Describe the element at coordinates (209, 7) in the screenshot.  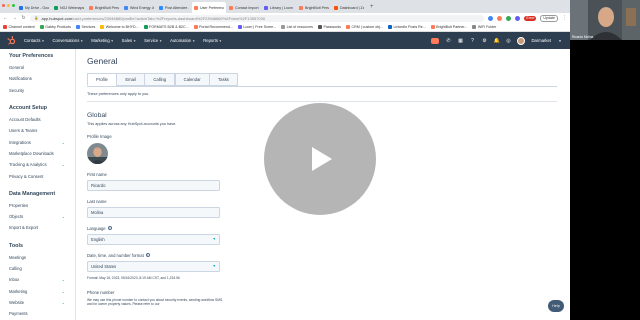
I see `browser-tab: User Preferences | Hub` at that location.